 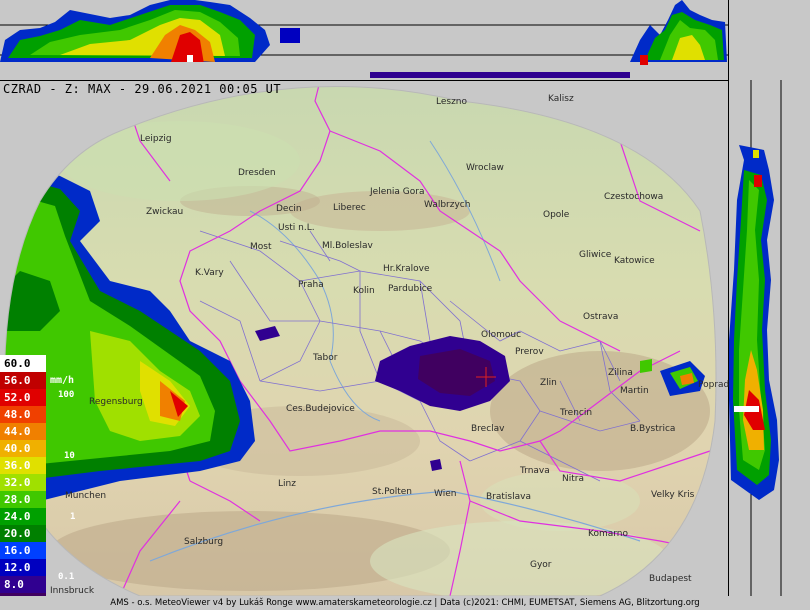 I want to click on legend-level: 36.0, so click(x=23, y=465).